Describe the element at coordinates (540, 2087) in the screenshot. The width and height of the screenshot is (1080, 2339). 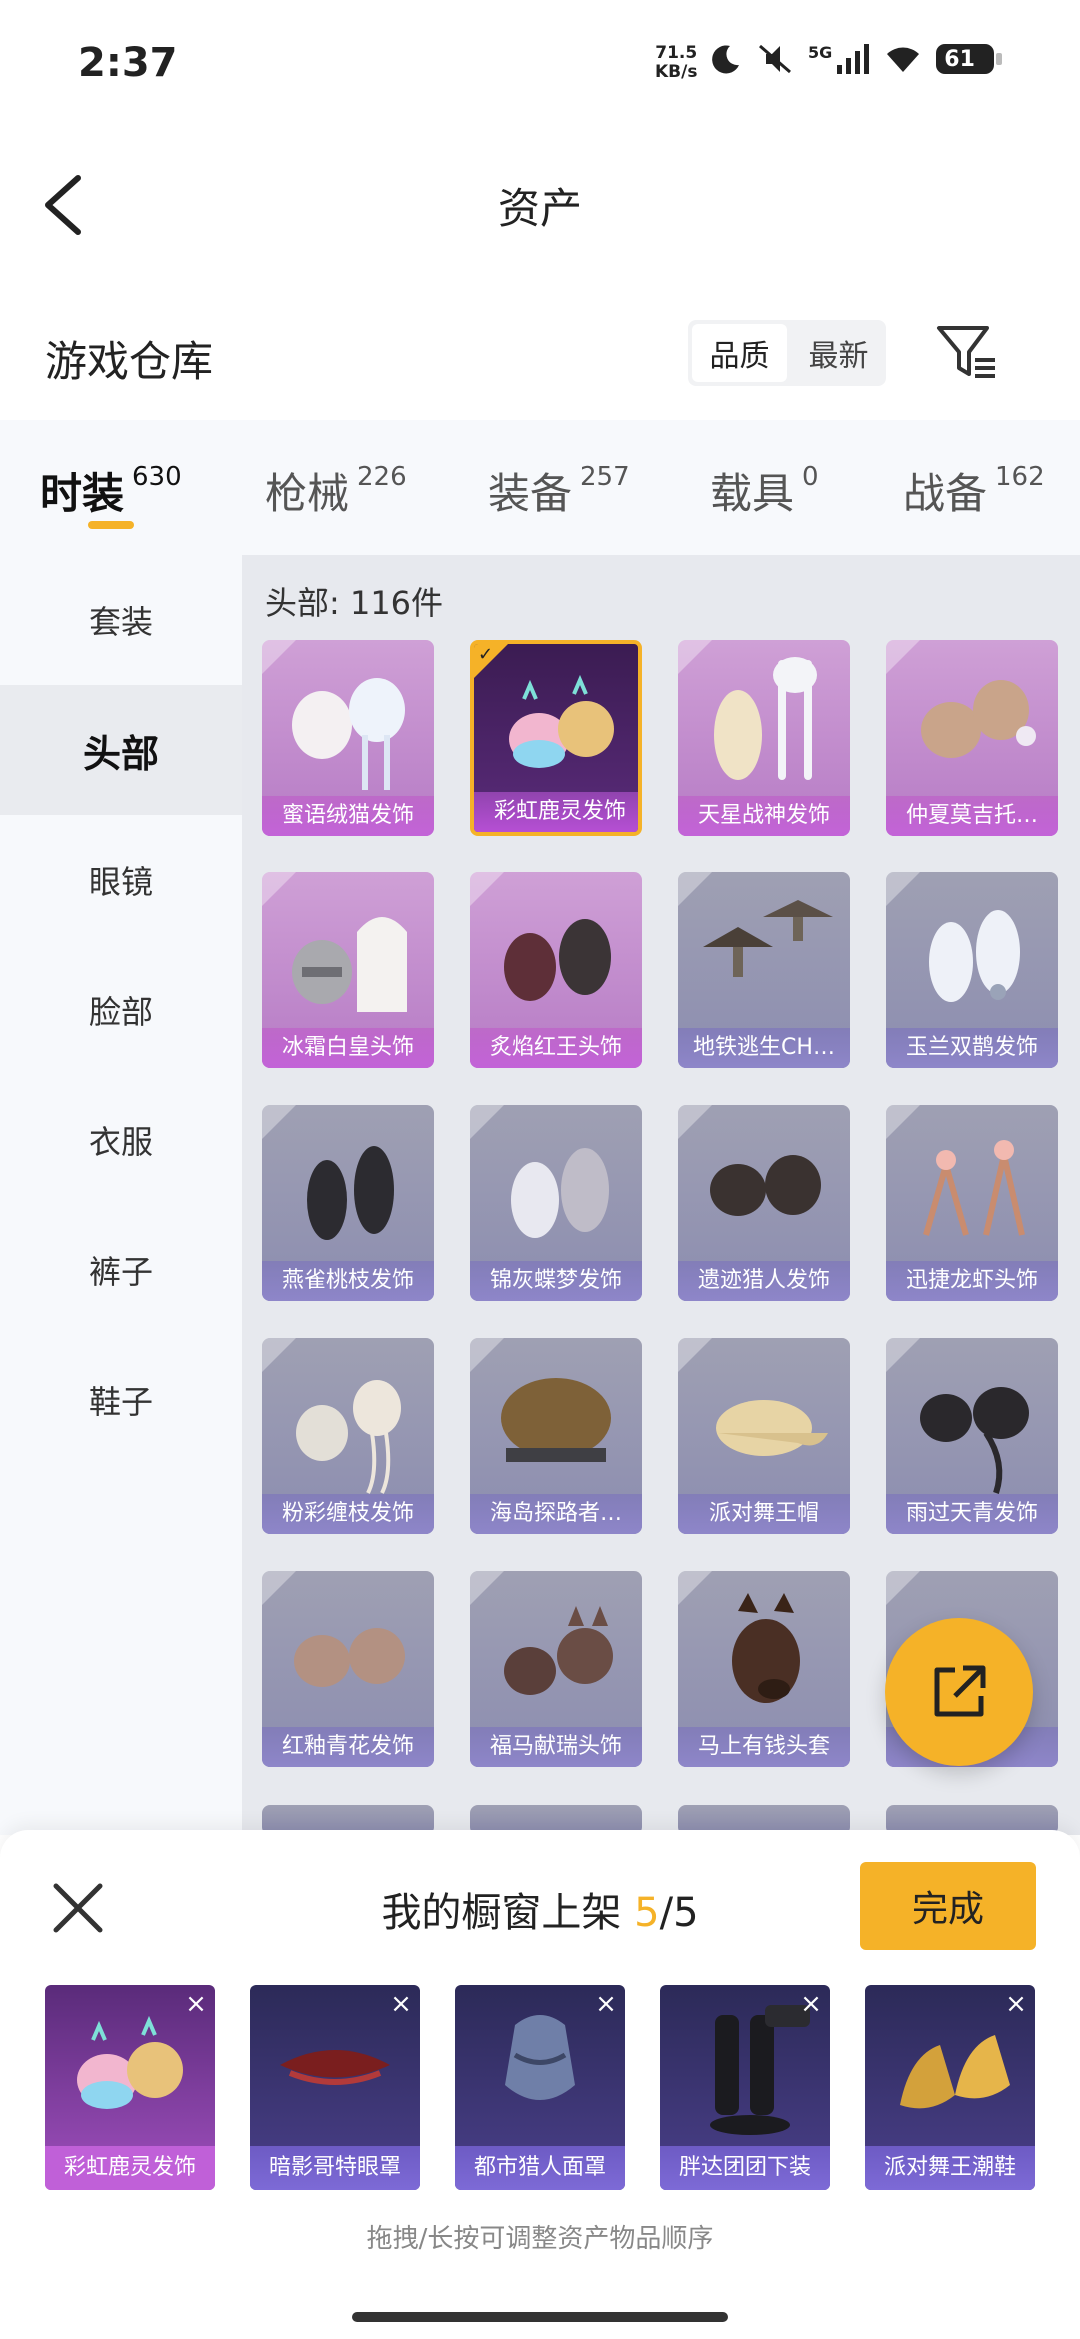
I see `showcase-item: × 都市猎人面罩` at that location.